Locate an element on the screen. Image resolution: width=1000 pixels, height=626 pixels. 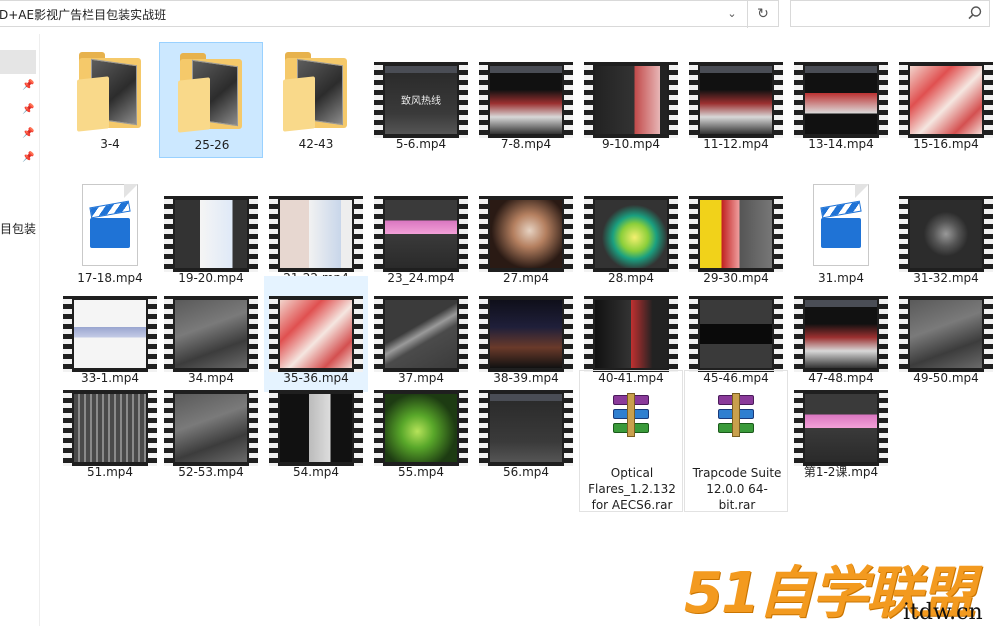
file-item: 28.mp4 is located at coordinates (631, 234).